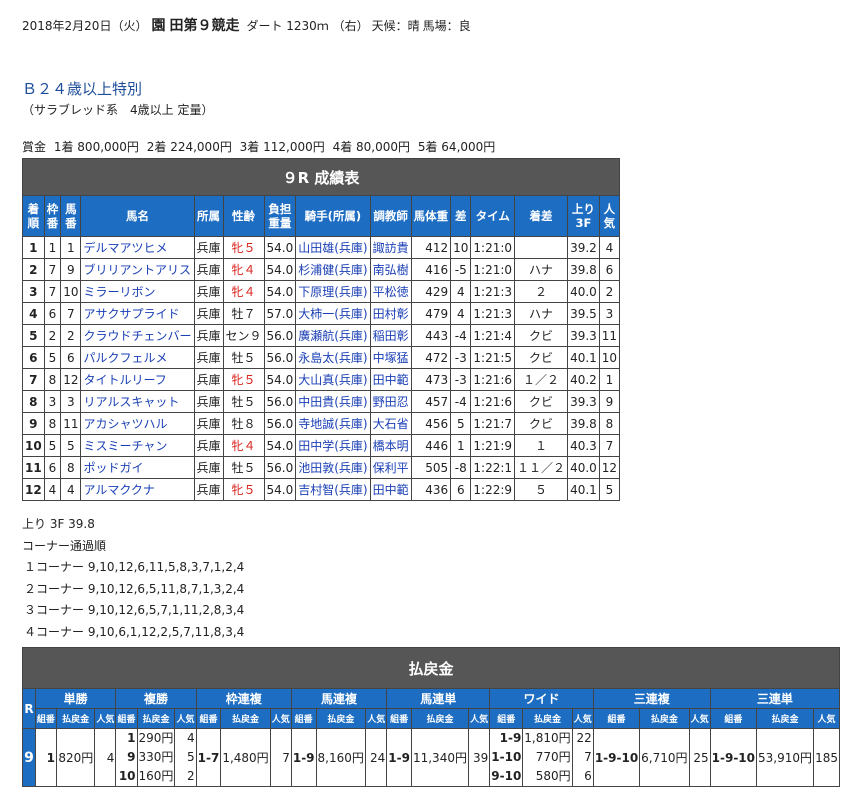 This screenshot has width=850, height=794. I want to click on result-last3f: 40.1, so click(583, 489).